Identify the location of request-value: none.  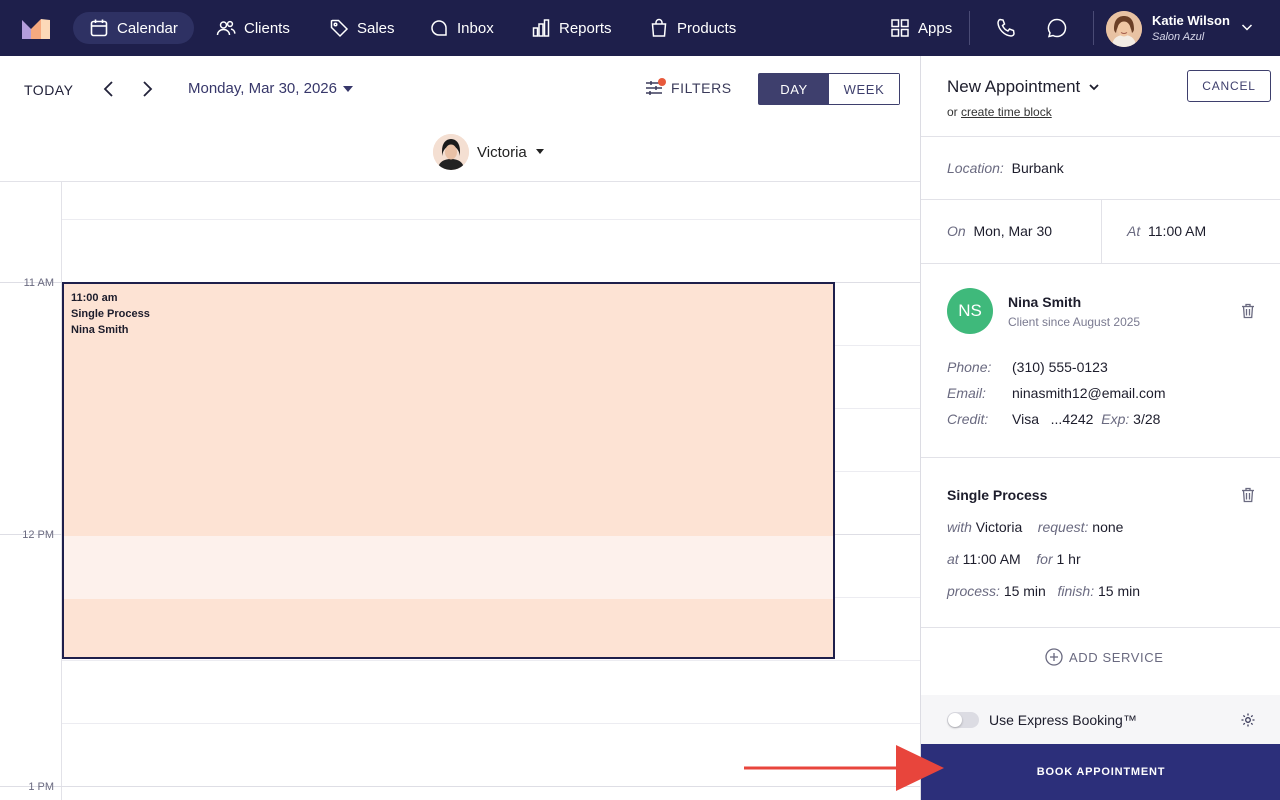
(1108, 527).